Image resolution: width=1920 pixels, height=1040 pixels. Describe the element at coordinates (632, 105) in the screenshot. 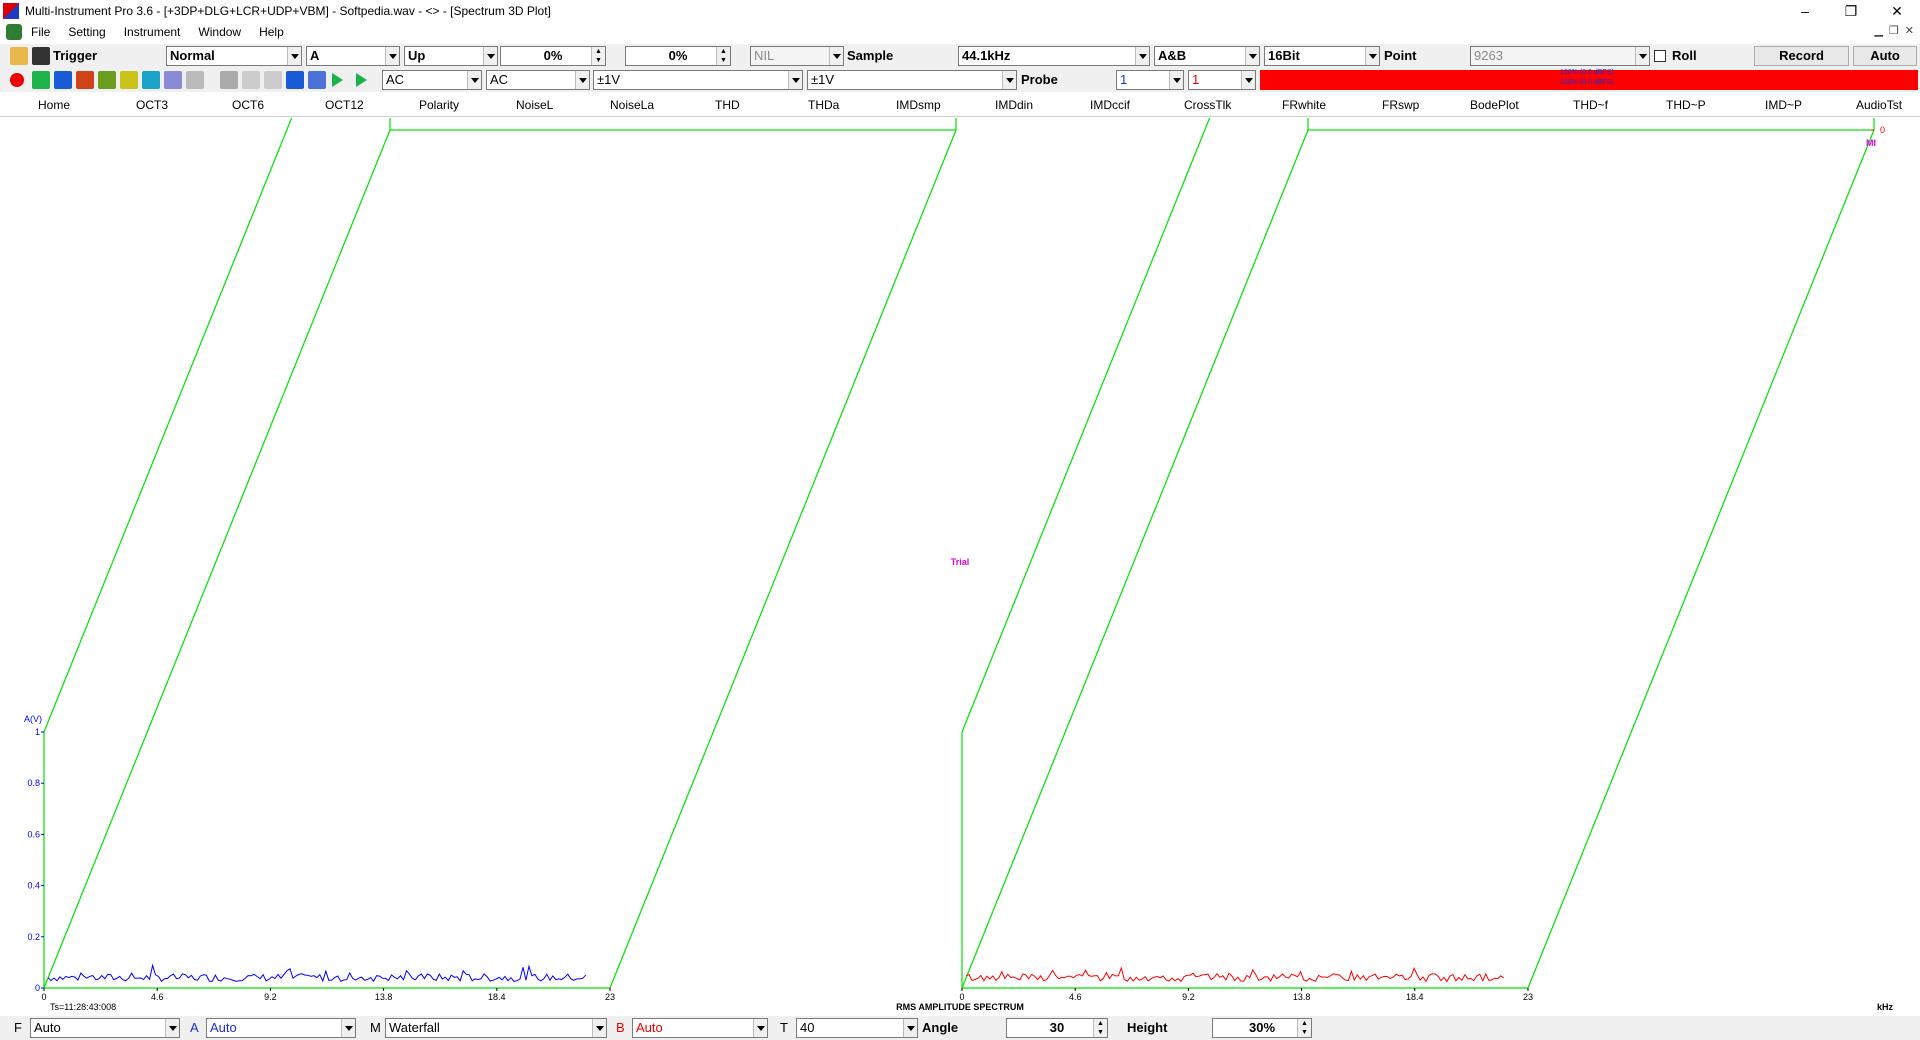

I see `tab-noisela: NoiseLa` at that location.